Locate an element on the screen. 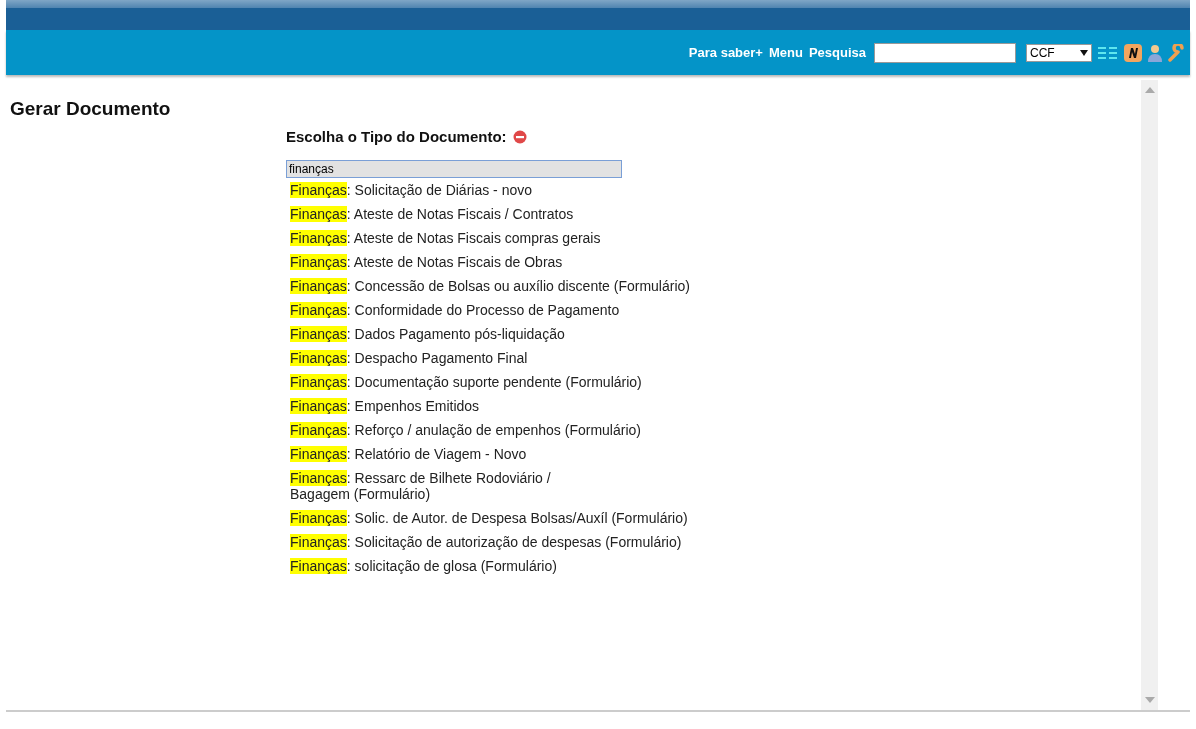 Image resolution: width=1196 pixels, height=729 pixels. section-heading: Escolha o Tipo do Documento: is located at coordinates (396, 136).